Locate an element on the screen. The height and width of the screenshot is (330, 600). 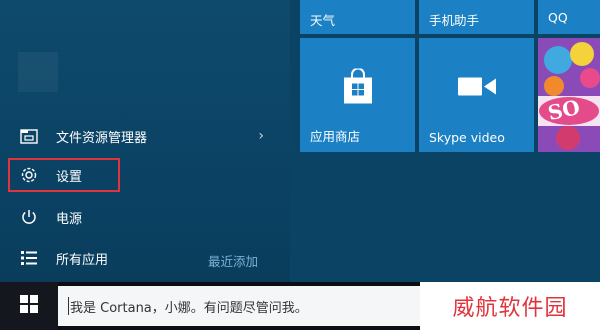
tile-label: 应用商店 is located at coordinates (335, 136).